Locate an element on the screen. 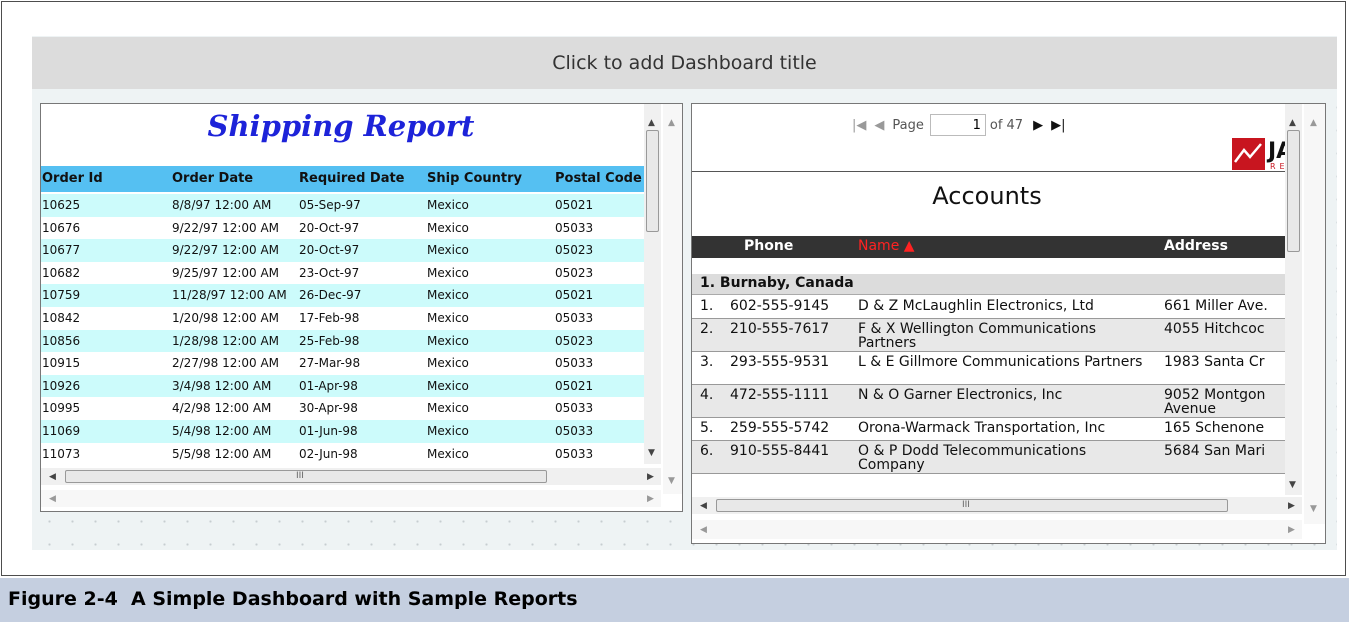 The width and height of the screenshot is (1349, 622). accounts-vscroll-outer: ▲ ▼ is located at coordinates (1314, 314).